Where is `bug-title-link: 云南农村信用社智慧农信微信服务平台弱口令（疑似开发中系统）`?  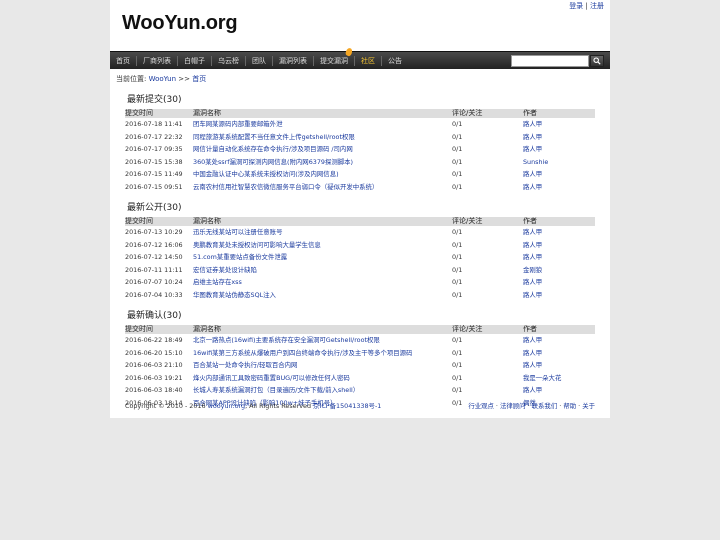 bug-title-link: 云南农村信用社智慧农信微信服务平台弱口令（疑似开发中系统） is located at coordinates (285, 187).